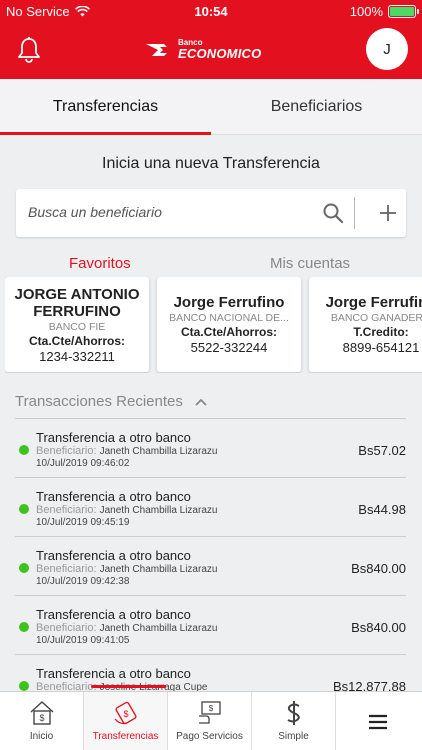 This screenshot has height=750, width=422. What do you see at coordinates (403, 11) in the screenshot?
I see `battery-icon` at bounding box center [403, 11].